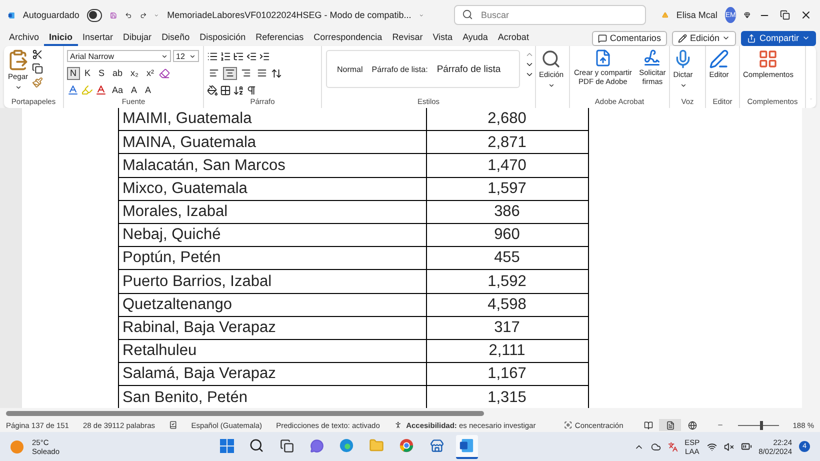 The height and width of the screenshot is (461, 820). Describe the element at coordinates (251, 56) in the screenshot. I see `decrease-indent-icon` at that location.